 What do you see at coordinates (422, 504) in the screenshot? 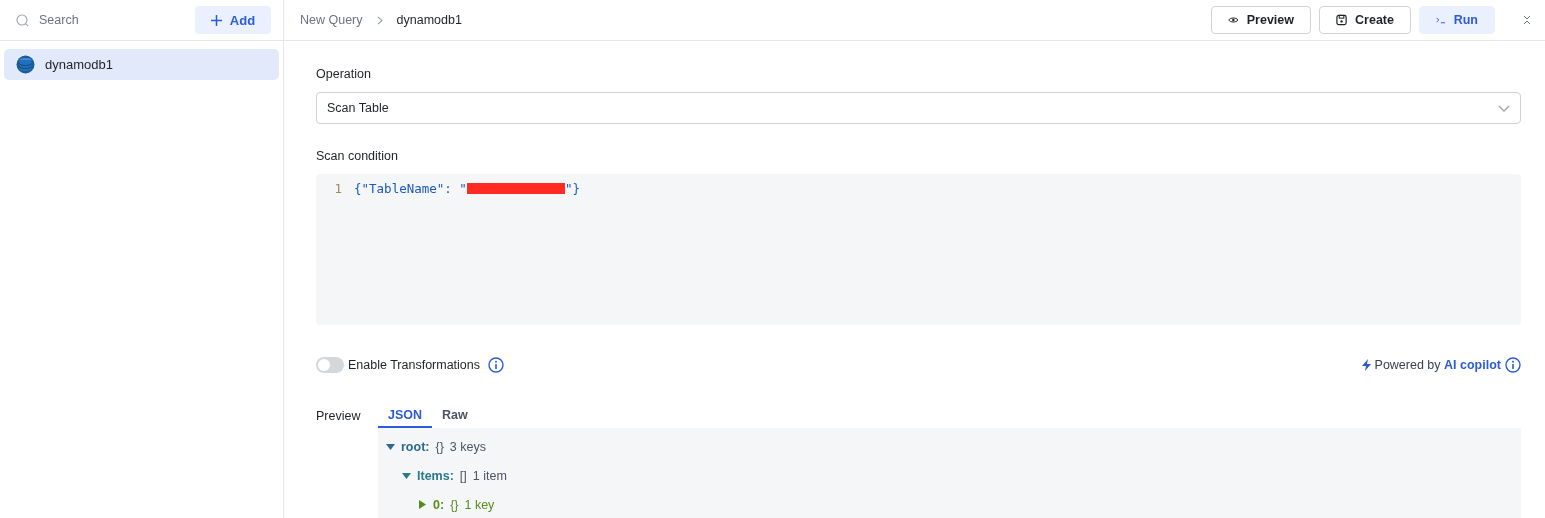
I see `caret-right-icon` at bounding box center [422, 504].